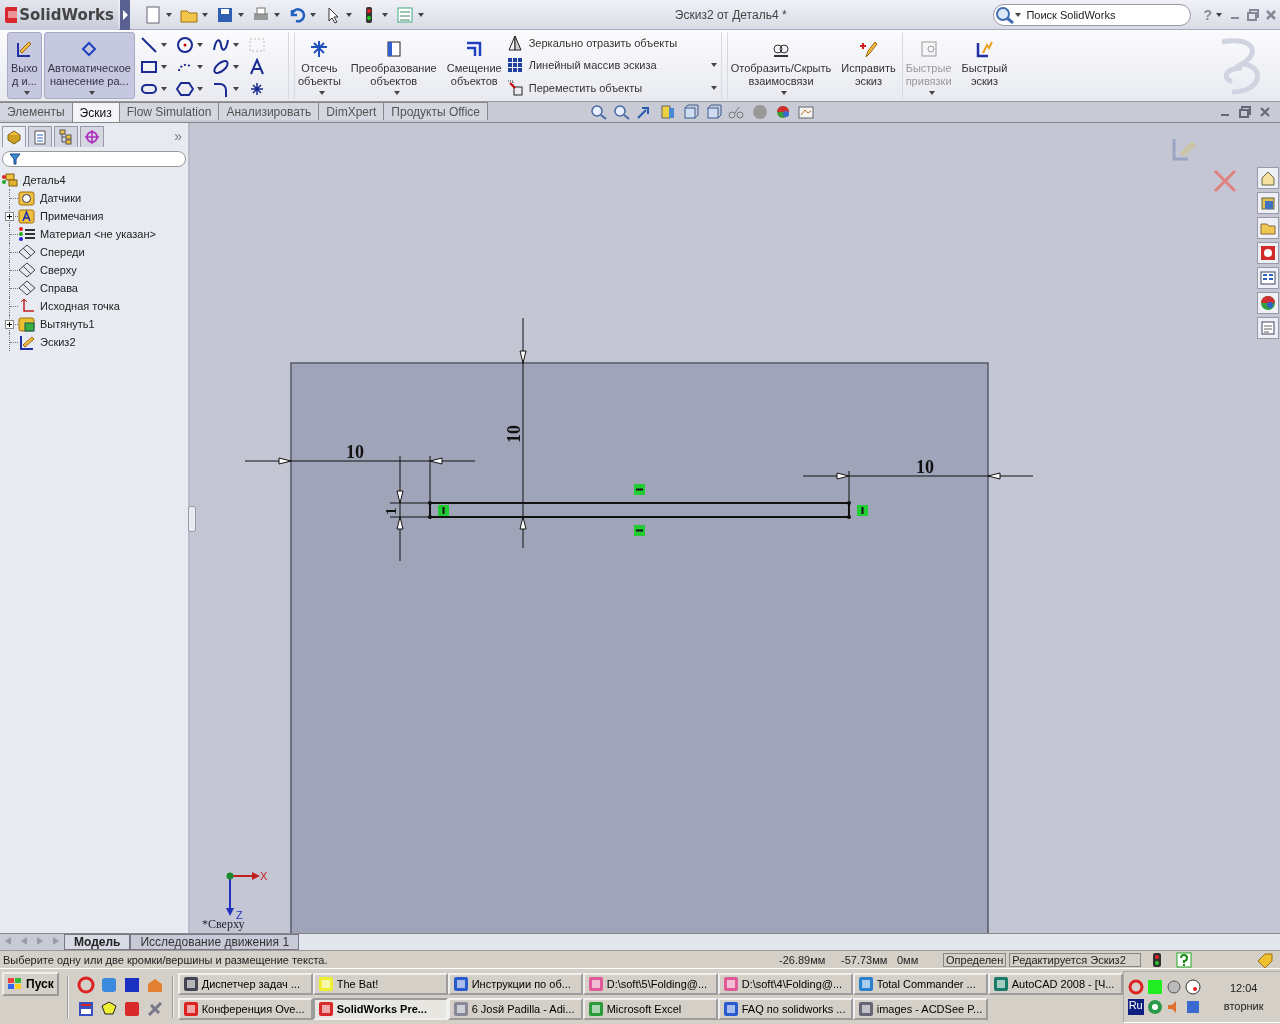 This screenshot has width=1280, height=1024. I want to click on tree-item: Деталь4, so click(33, 180).